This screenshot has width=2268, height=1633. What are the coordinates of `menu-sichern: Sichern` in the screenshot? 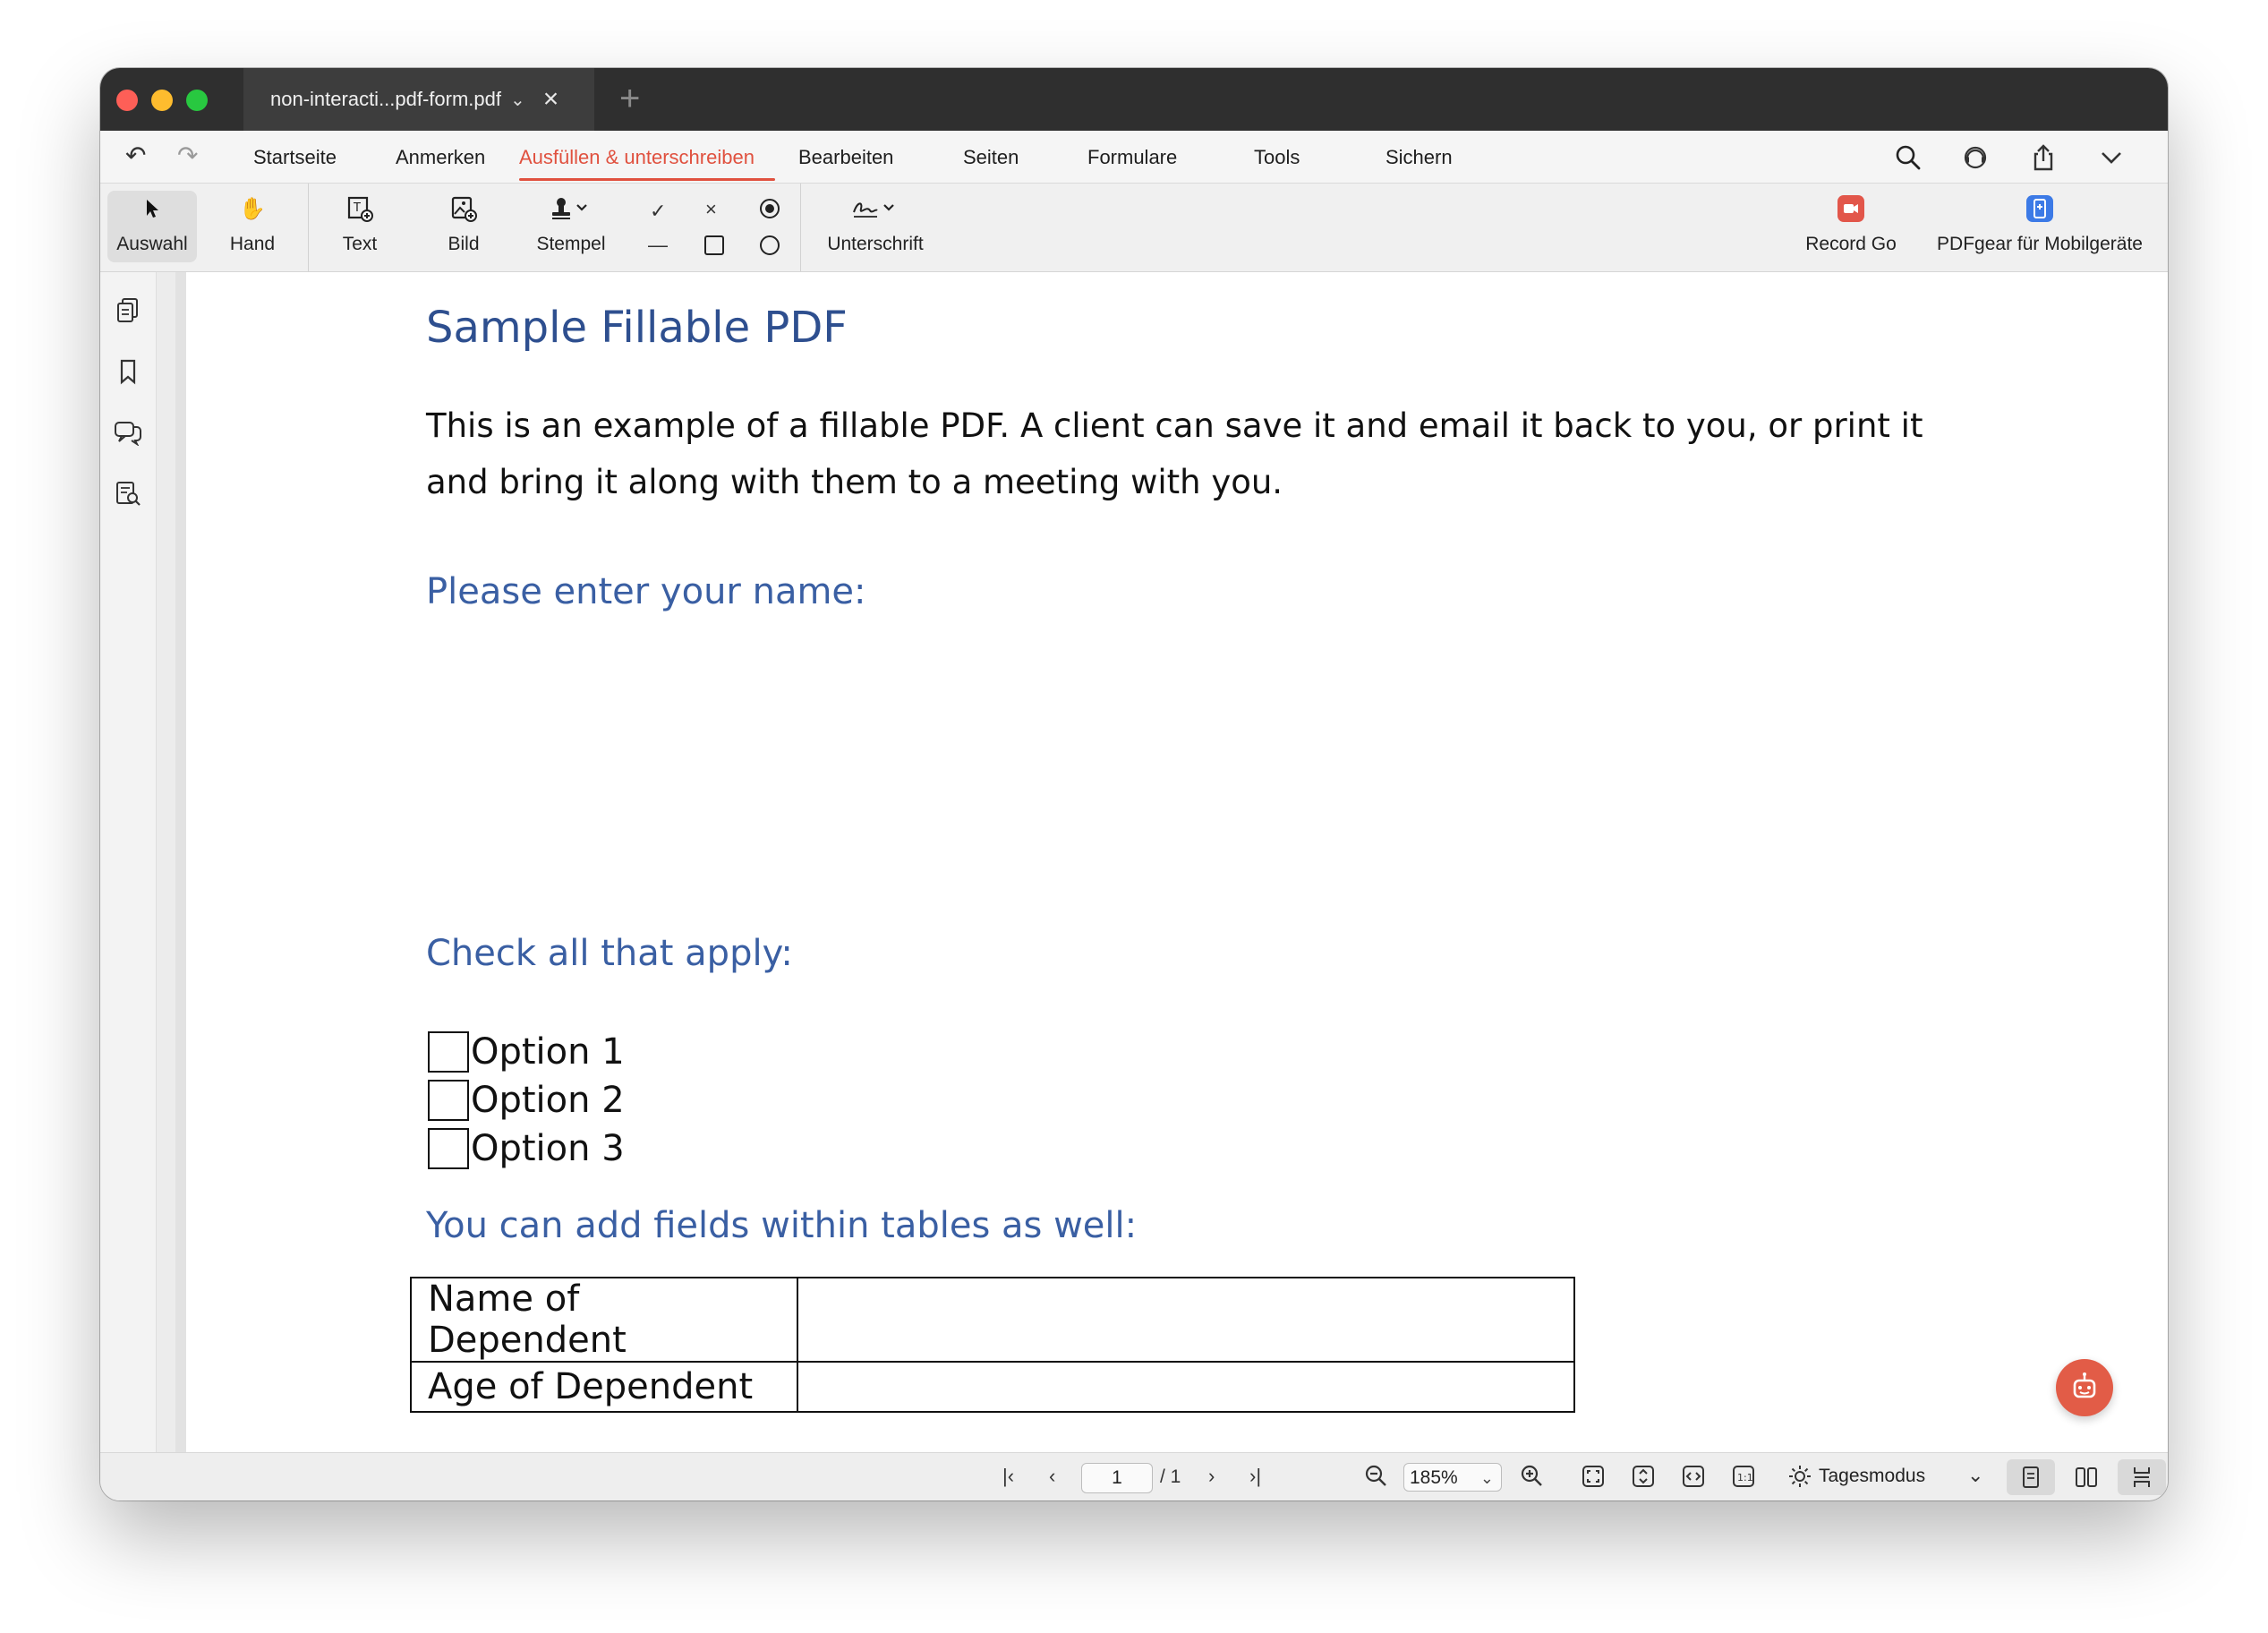 It's located at (1420, 158).